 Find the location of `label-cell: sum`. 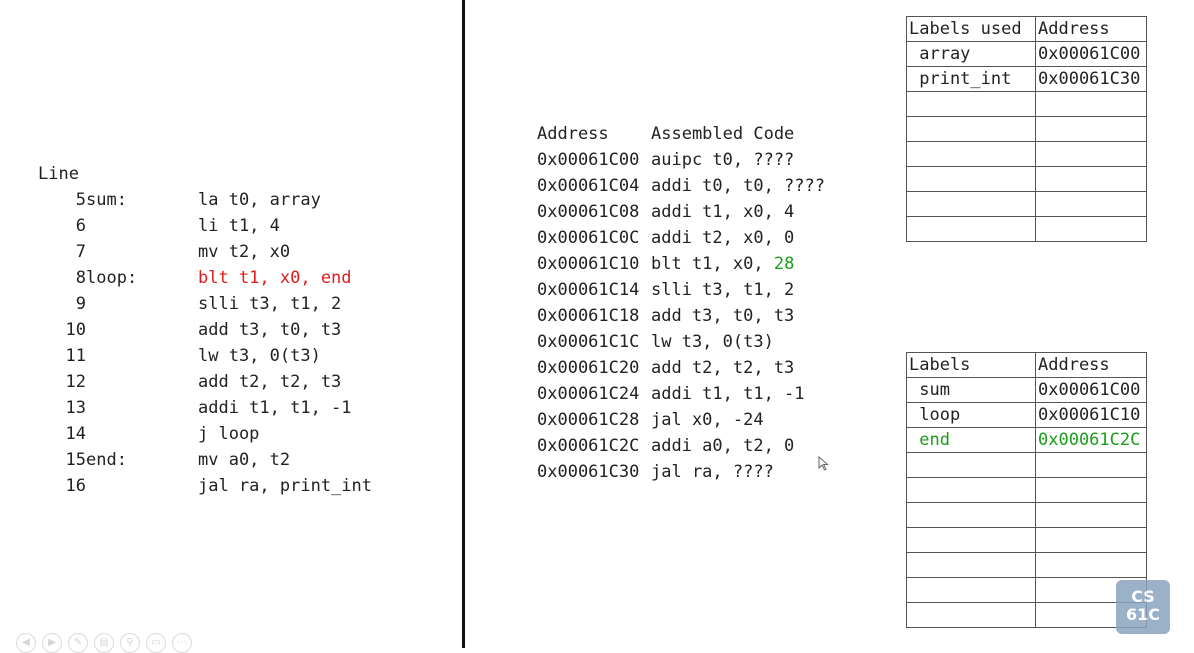

label-cell: sum is located at coordinates (971, 390).